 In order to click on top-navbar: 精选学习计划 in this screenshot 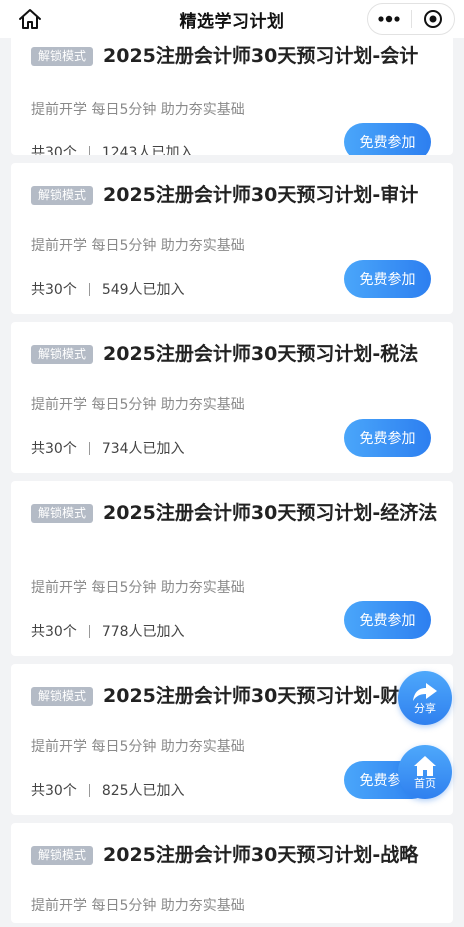, I will do `click(232, 19)`.